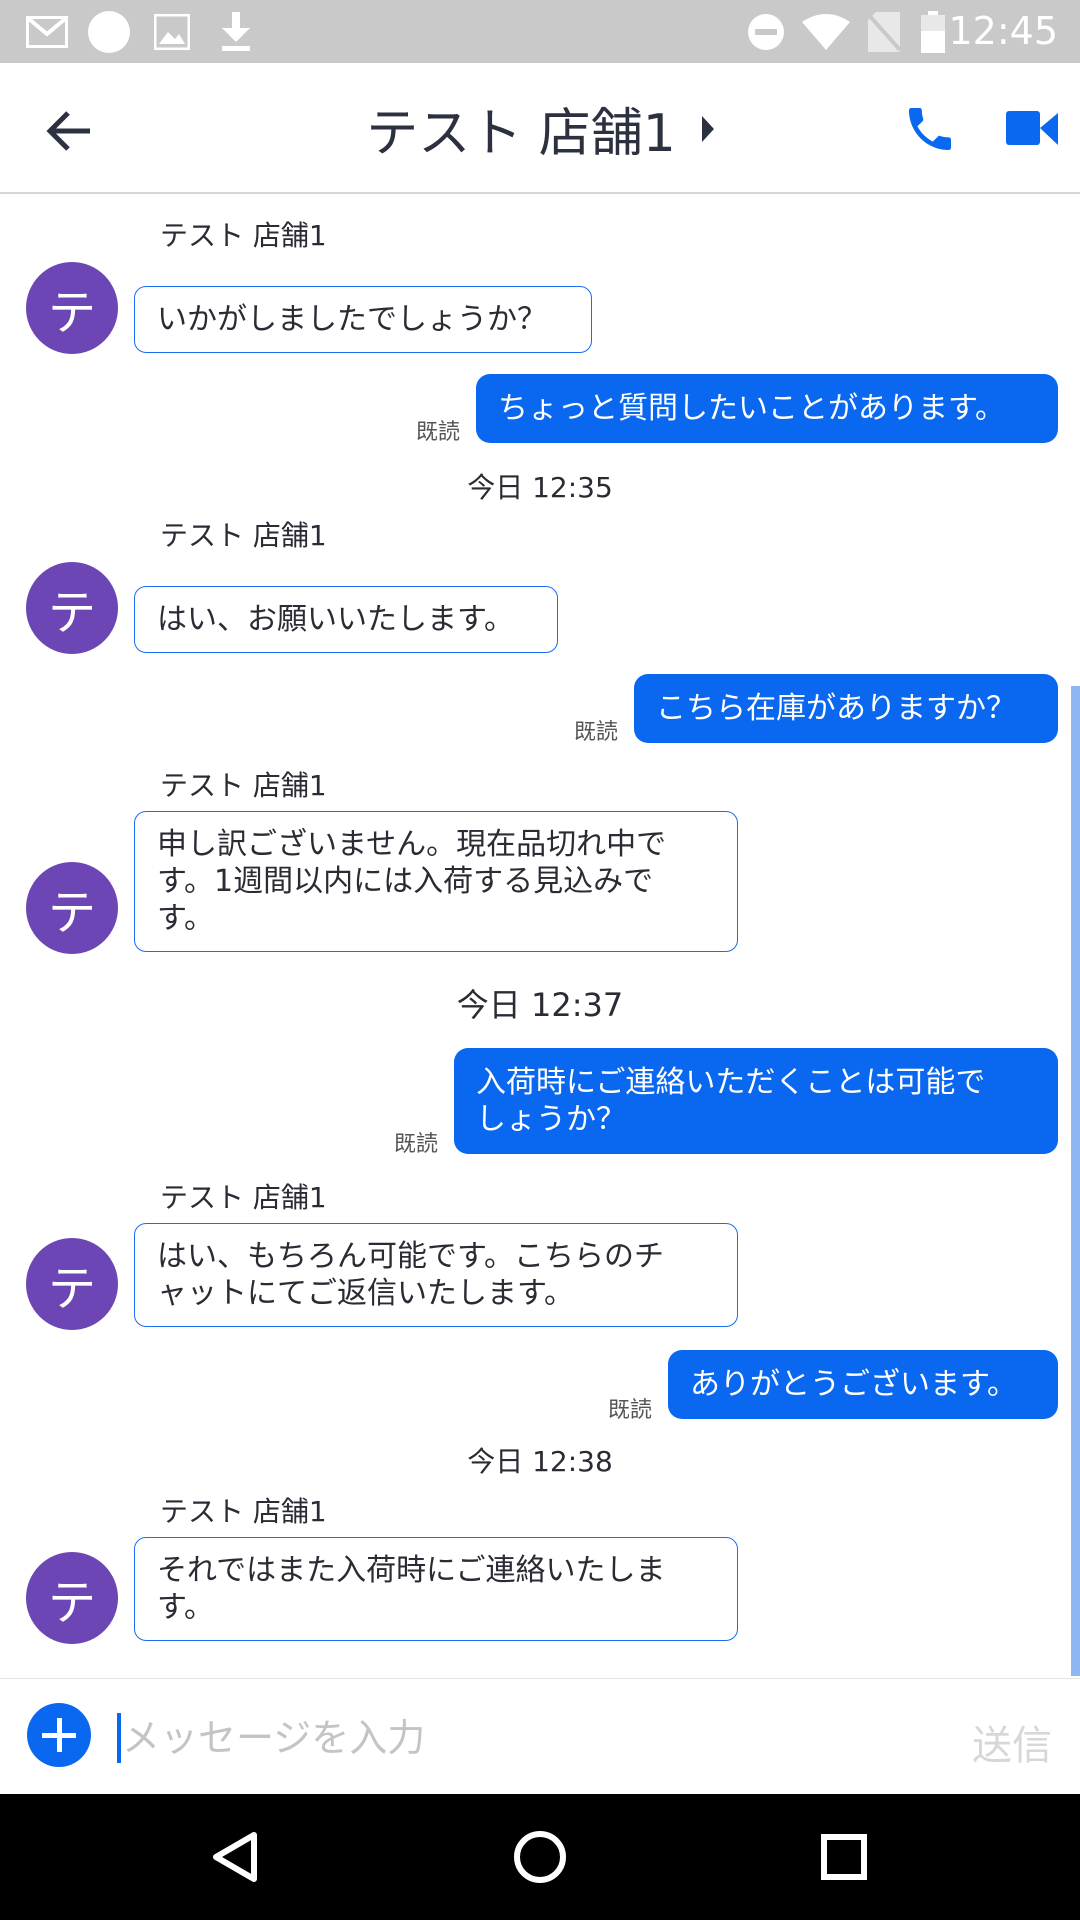  Describe the element at coordinates (826, 31) in the screenshot. I see `wifi-icon` at that location.